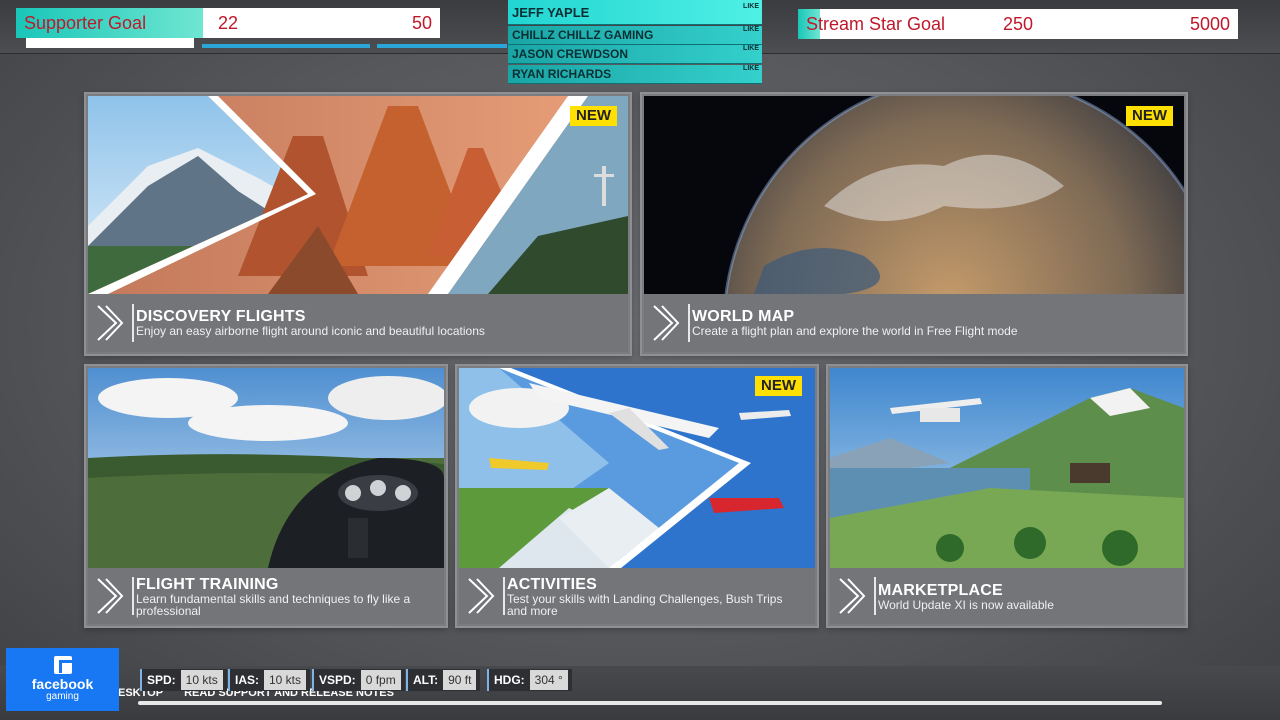 The width and height of the screenshot is (1280, 720). What do you see at coordinates (161, 680) in the screenshot?
I see `hud-label: SPD:` at bounding box center [161, 680].